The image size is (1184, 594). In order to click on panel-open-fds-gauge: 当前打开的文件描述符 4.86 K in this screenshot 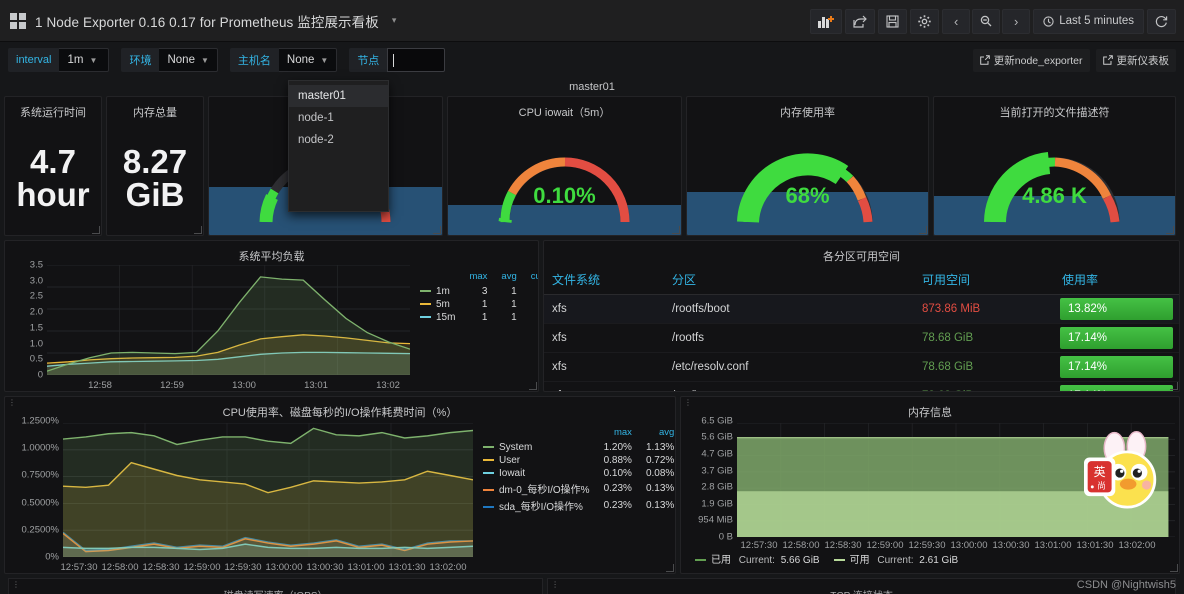, I will do `click(1054, 166)`.